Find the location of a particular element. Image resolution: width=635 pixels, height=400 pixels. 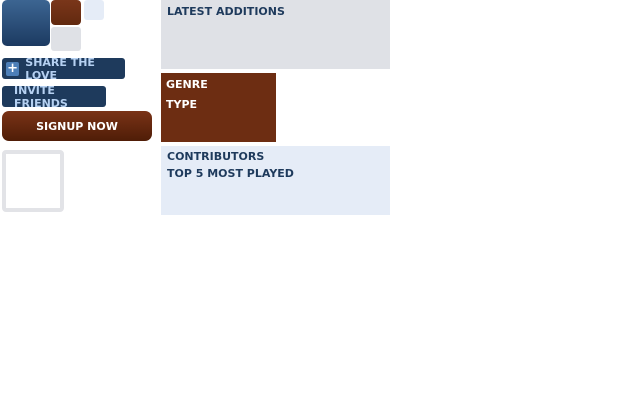

light-blue-tile is located at coordinates (94, 10).